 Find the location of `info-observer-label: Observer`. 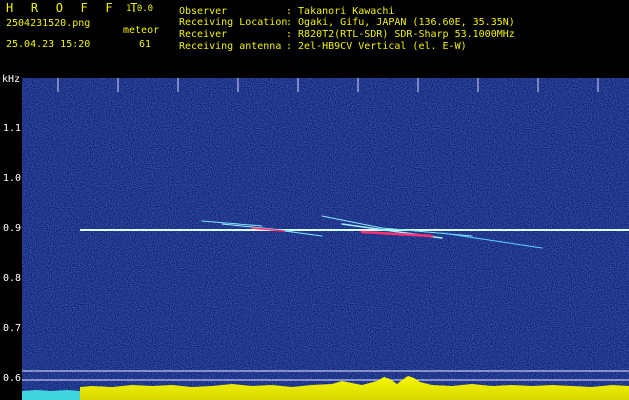

info-observer-label: Observer is located at coordinates (203, 11).